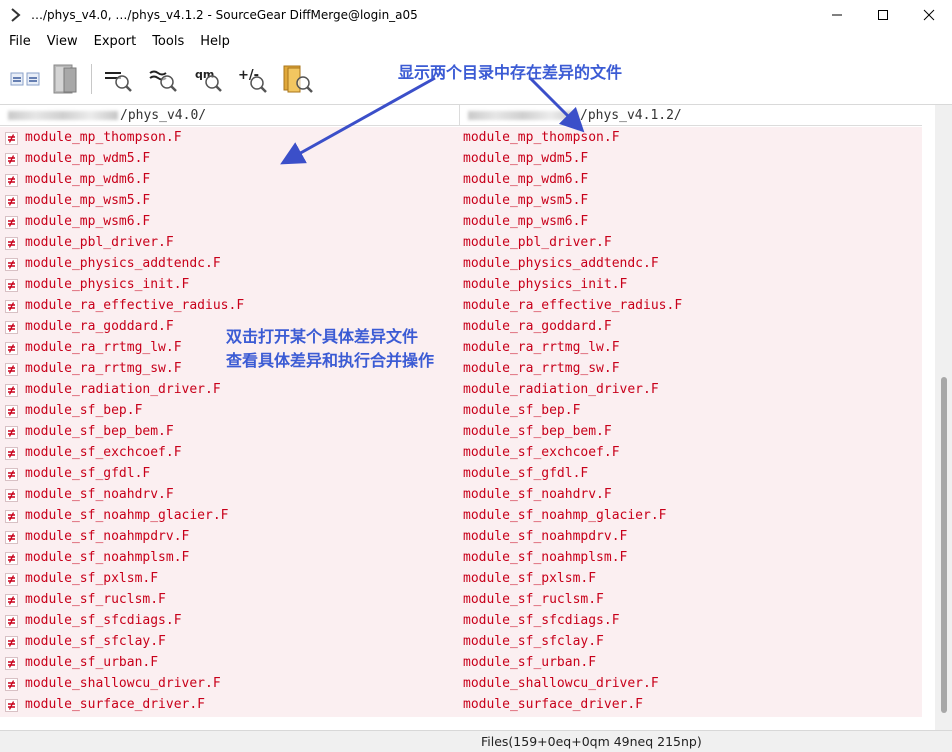 This screenshot has height=752, width=952. What do you see at coordinates (461, 326) in the screenshot?
I see `table-row: module_ra_goddard.F module_ra_goddard.F` at bounding box center [461, 326].